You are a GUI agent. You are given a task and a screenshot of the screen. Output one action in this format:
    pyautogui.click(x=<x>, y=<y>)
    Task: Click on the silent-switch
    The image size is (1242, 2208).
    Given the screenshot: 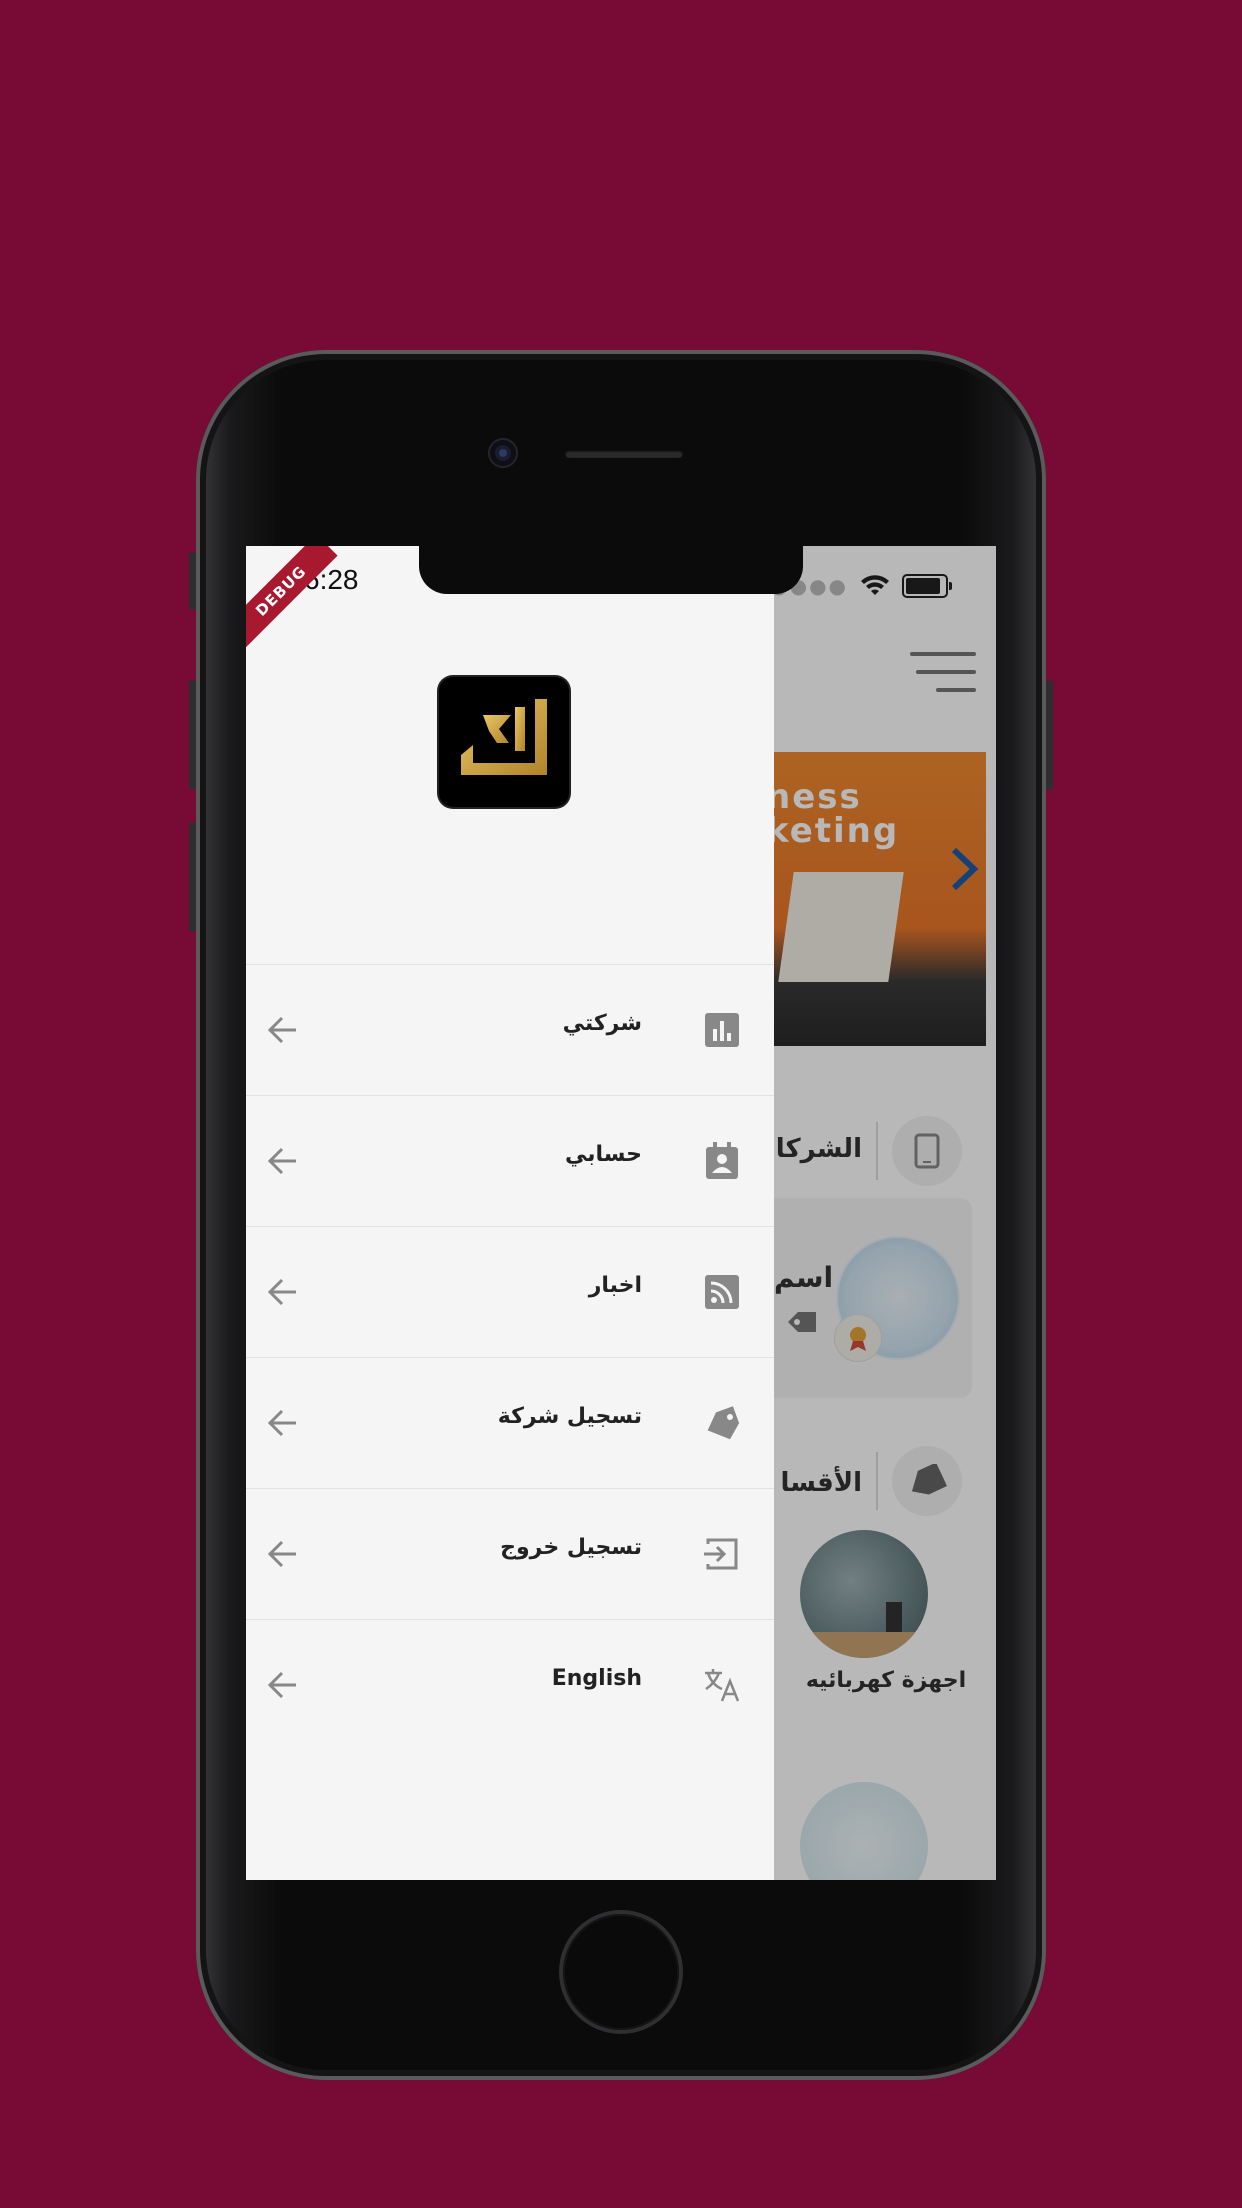 What is the action you would take?
    pyautogui.click(x=192, y=581)
    